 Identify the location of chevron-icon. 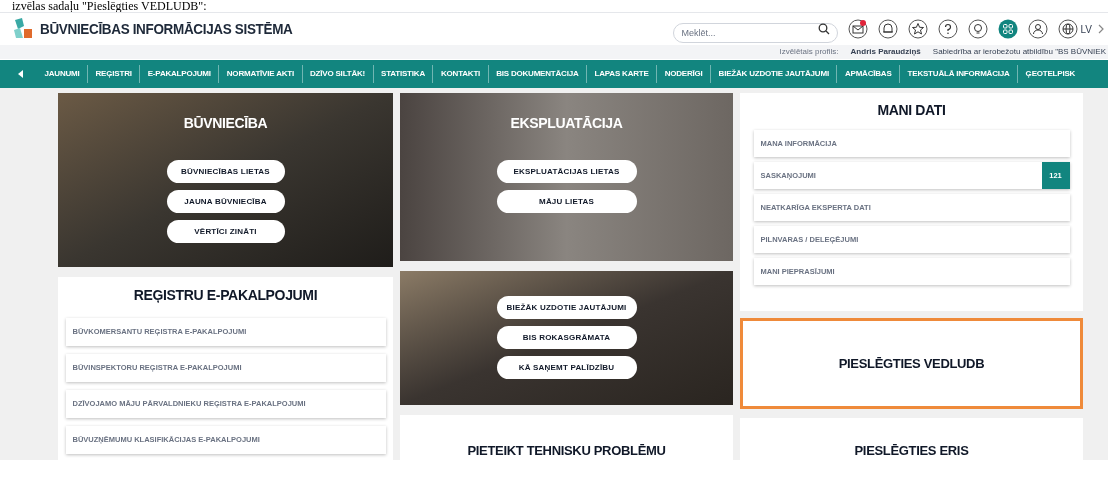
(1101, 29).